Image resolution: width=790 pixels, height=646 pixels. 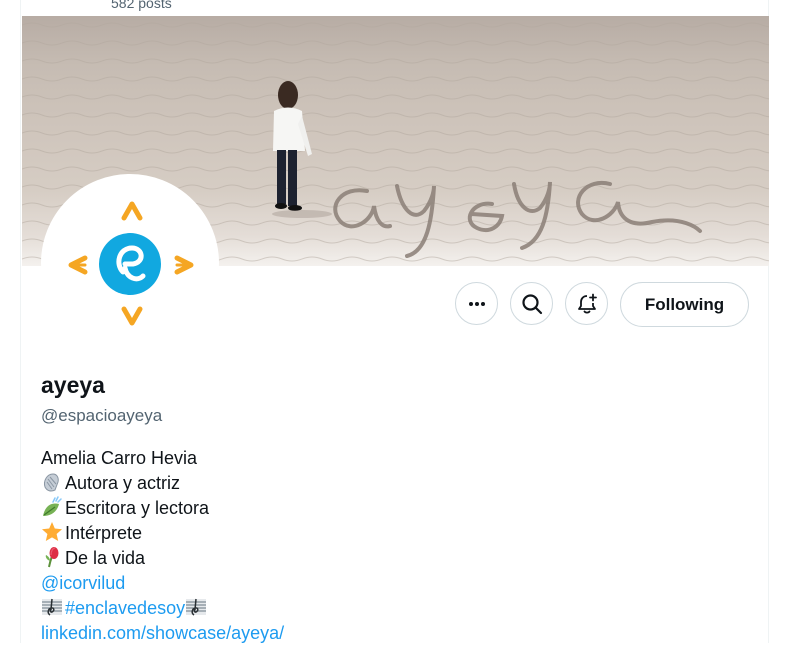 I want to click on bio-text: De la vida, so click(x=105, y=558).